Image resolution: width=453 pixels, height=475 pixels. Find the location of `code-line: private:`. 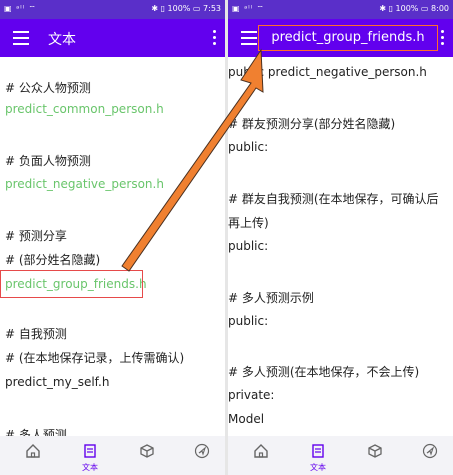

code-line: private: is located at coordinates (251, 395).